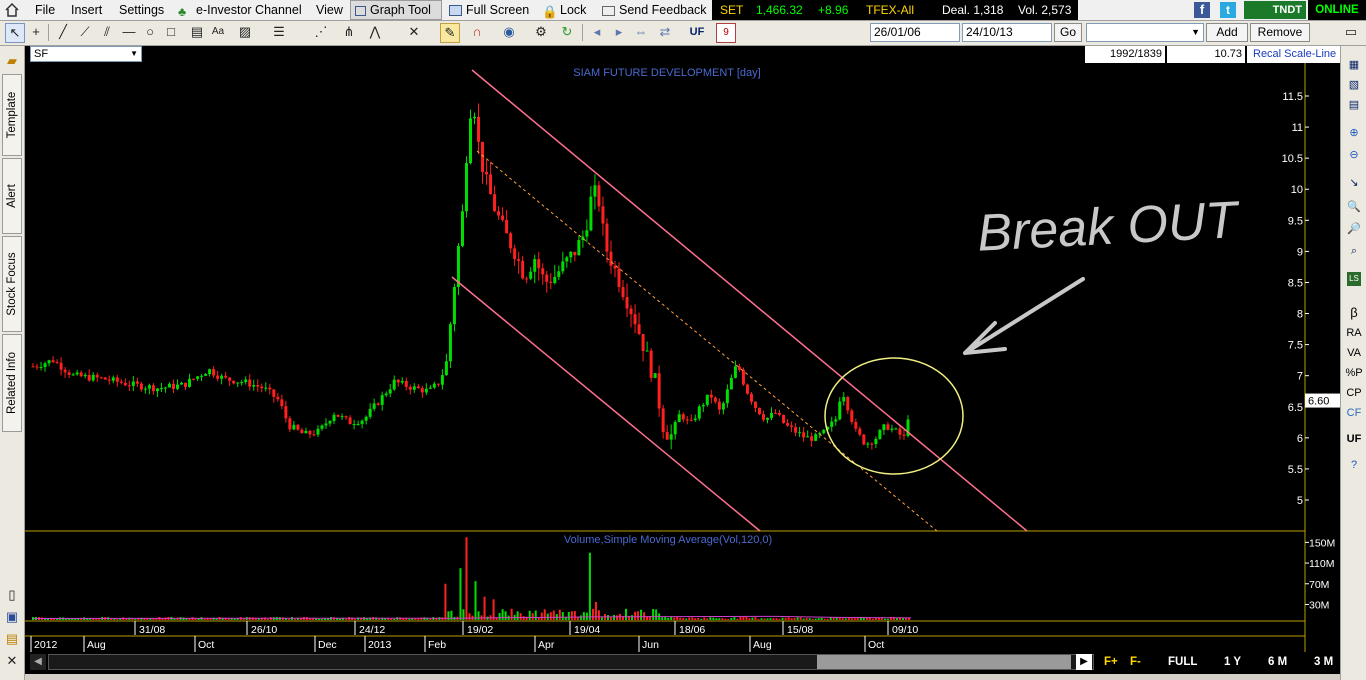 The image size is (1366, 680). I want to click on parallel-tool-icon: ⫽, so click(107, 32).